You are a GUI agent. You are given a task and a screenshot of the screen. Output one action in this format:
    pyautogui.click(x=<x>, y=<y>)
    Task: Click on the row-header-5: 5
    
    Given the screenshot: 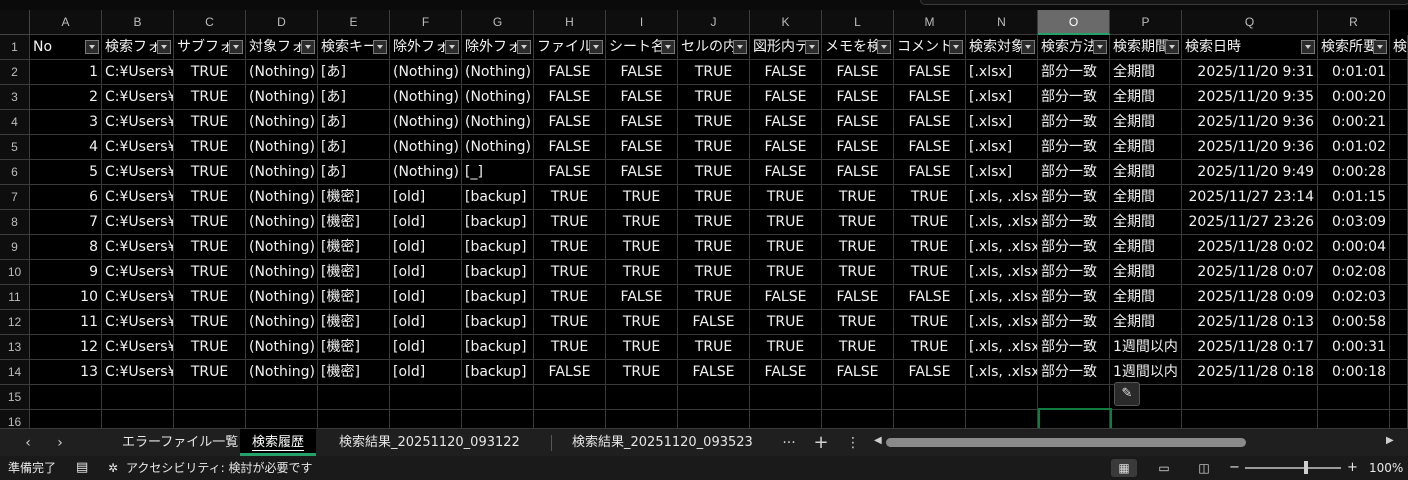 What is the action you would take?
    pyautogui.click(x=15, y=147)
    